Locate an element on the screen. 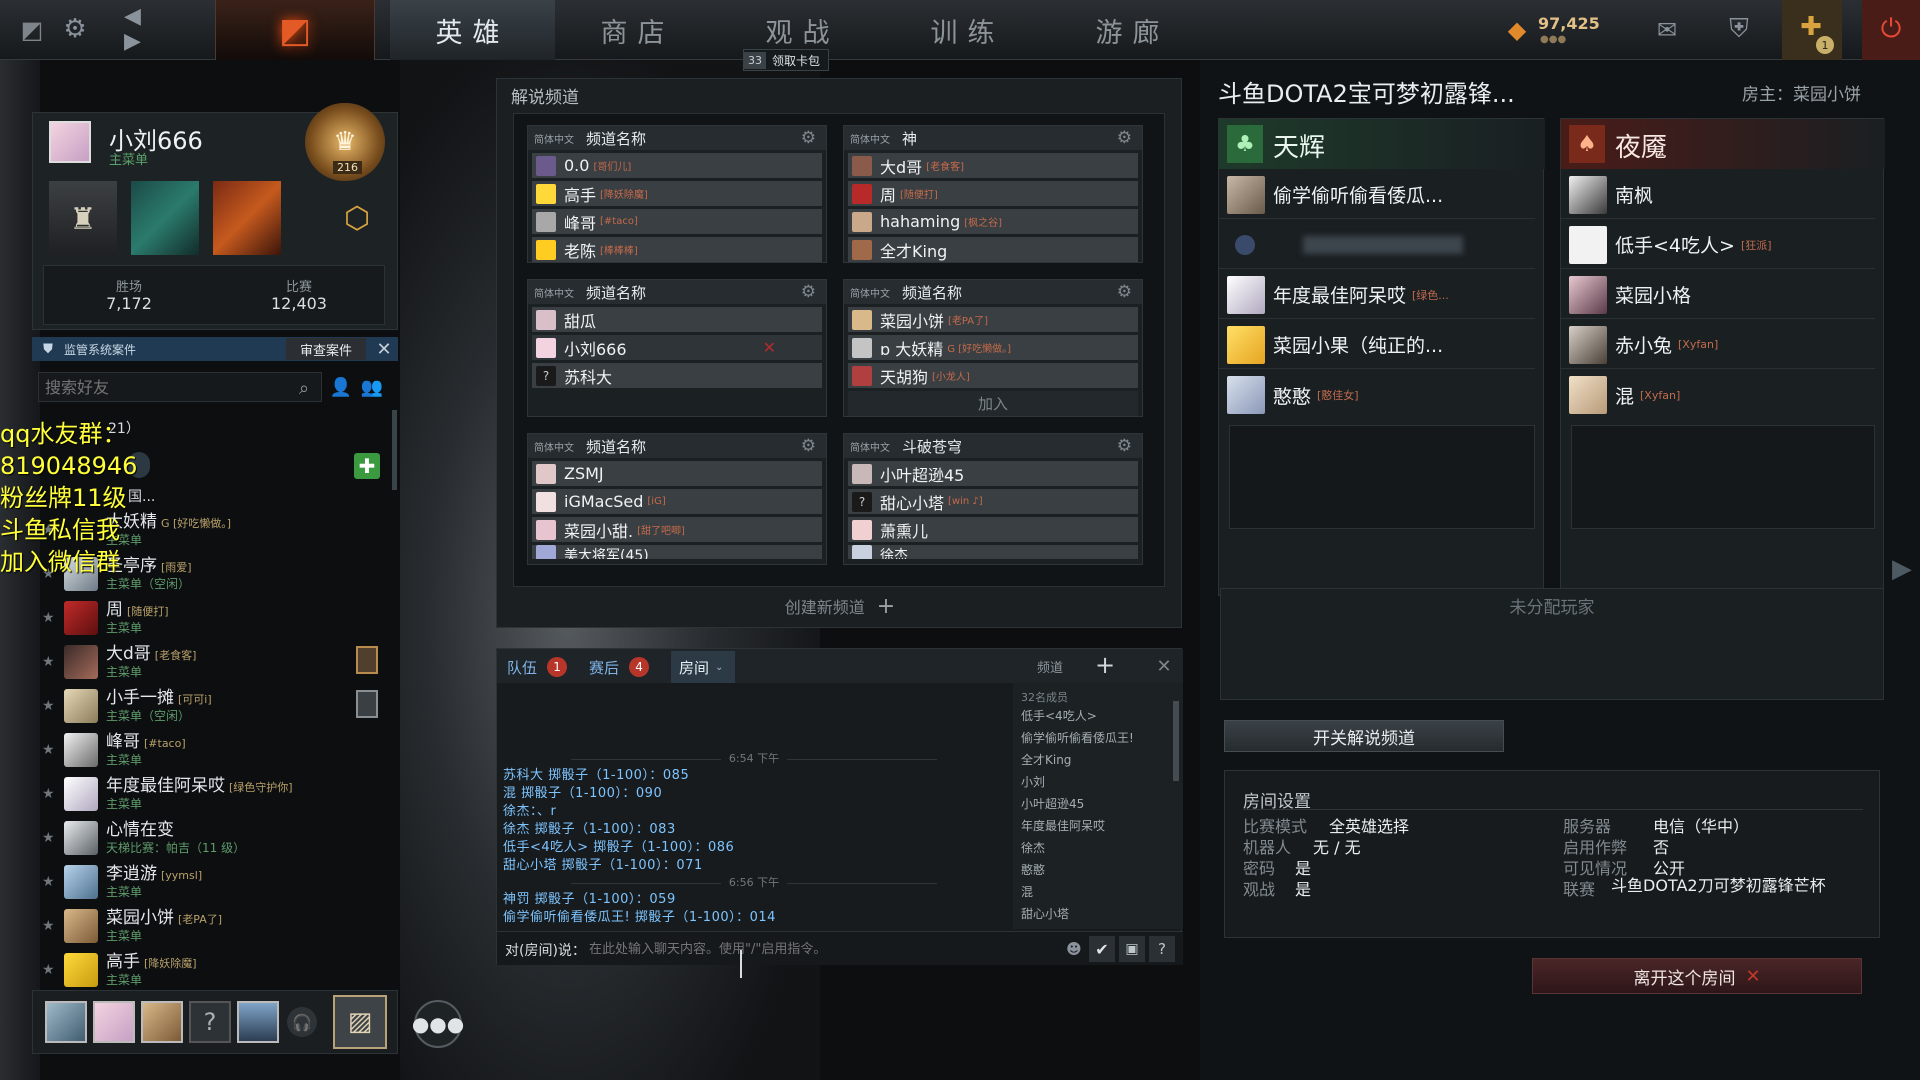  member-item: 憨憨 is located at coordinates (1098, 870).